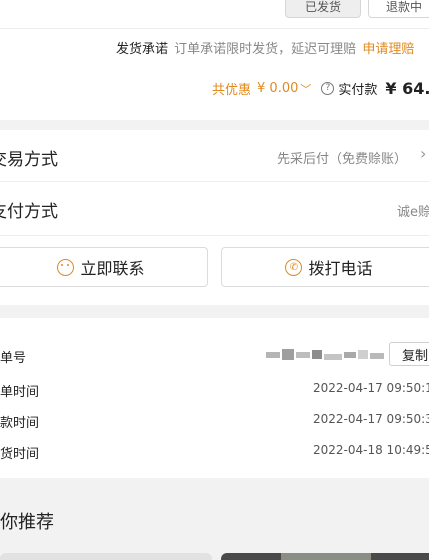 The height and width of the screenshot is (560, 429). What do you see at coordinates (342, 159) in the screenshot?
I see `transaction-value: 先采后付（免费赊账）` at bounding box center [342, 159].